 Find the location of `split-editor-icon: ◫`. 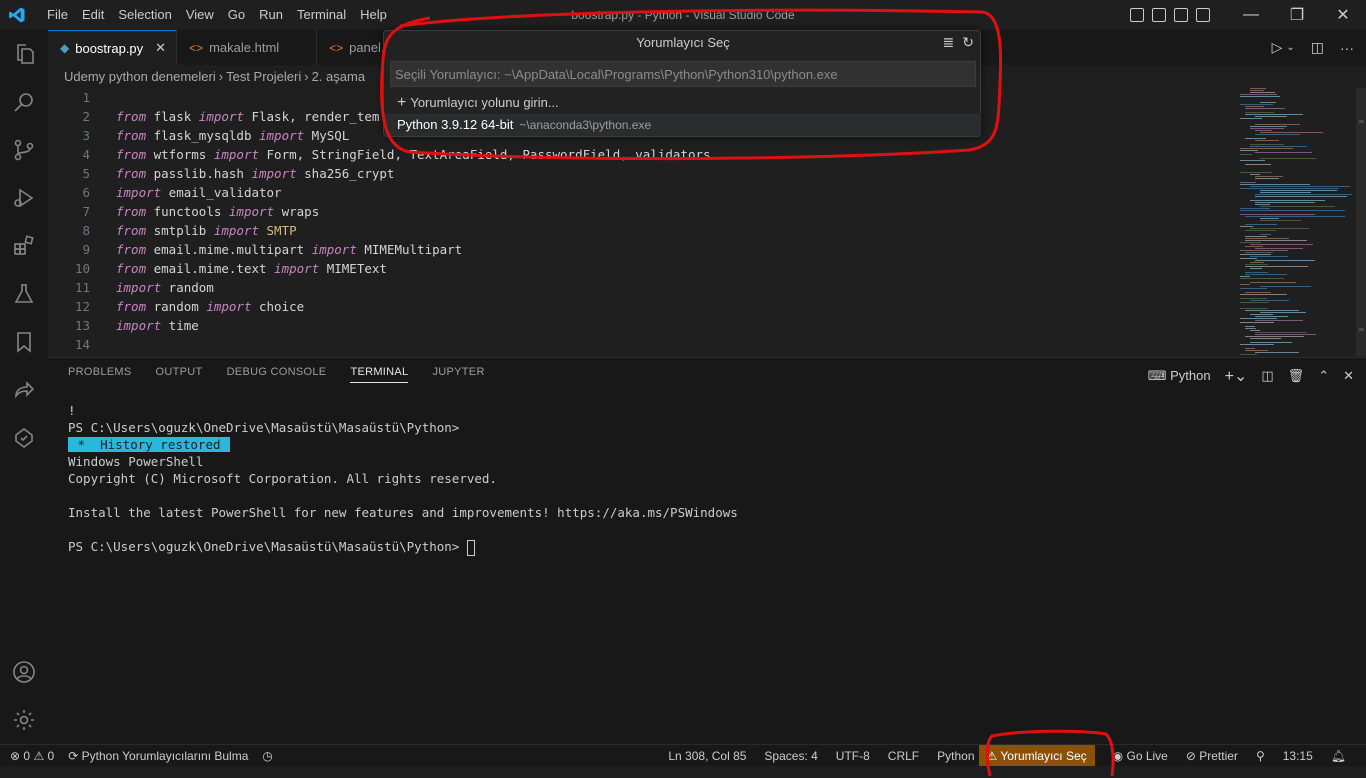

split-editor-icon: ◫ is located at coordinates (1317, 47).